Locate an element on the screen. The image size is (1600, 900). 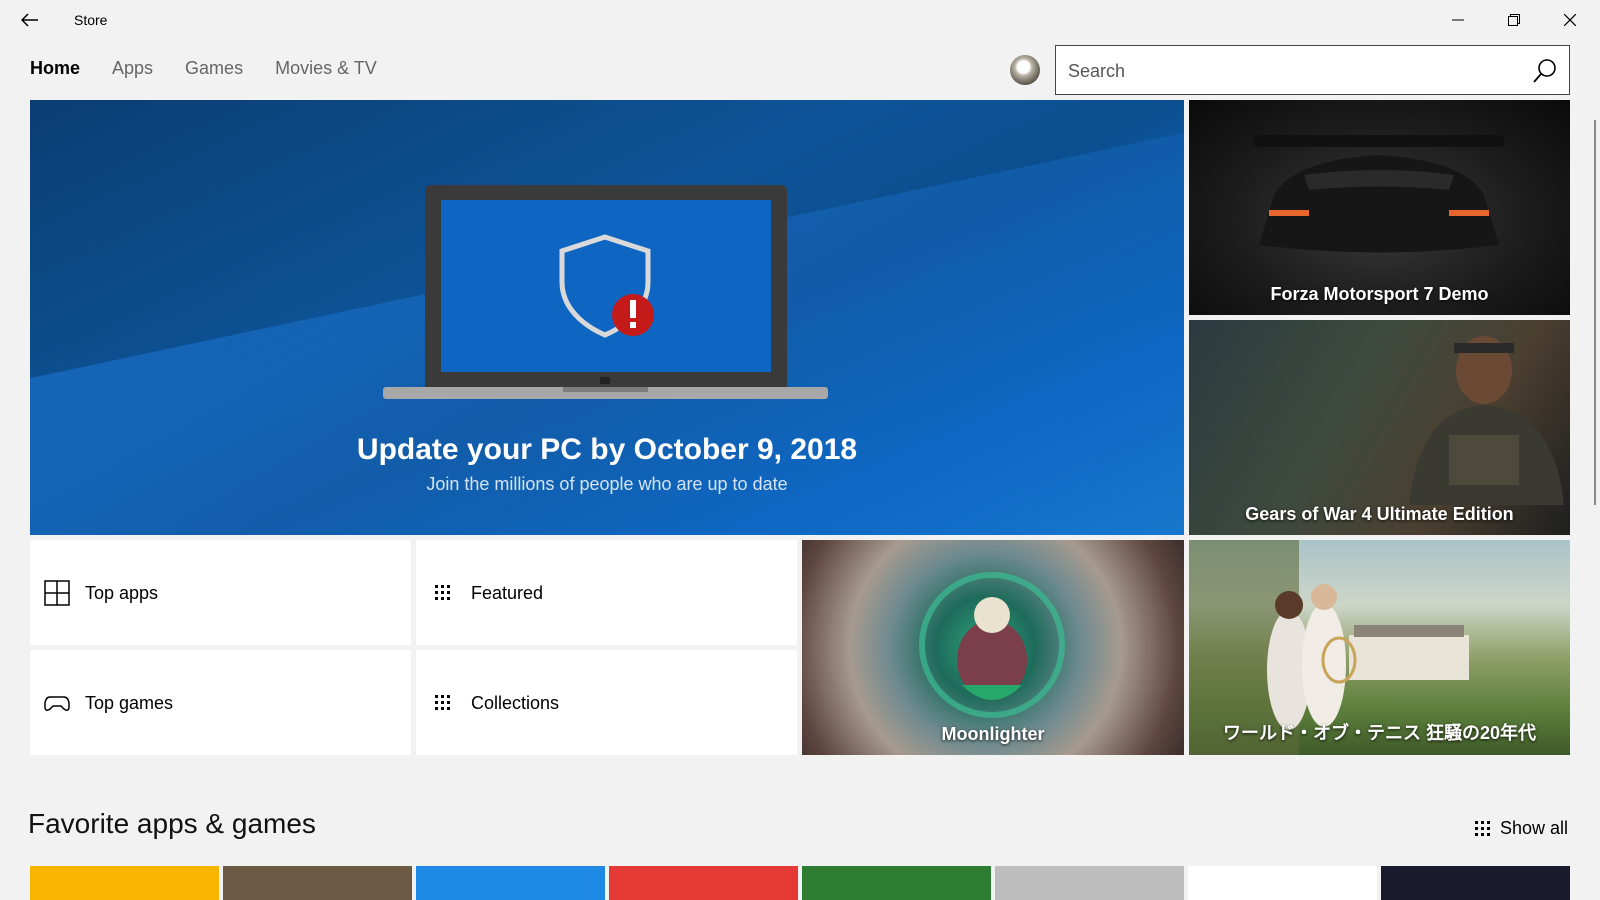
moonlighter-illustration is located at coordinates (992, 645).